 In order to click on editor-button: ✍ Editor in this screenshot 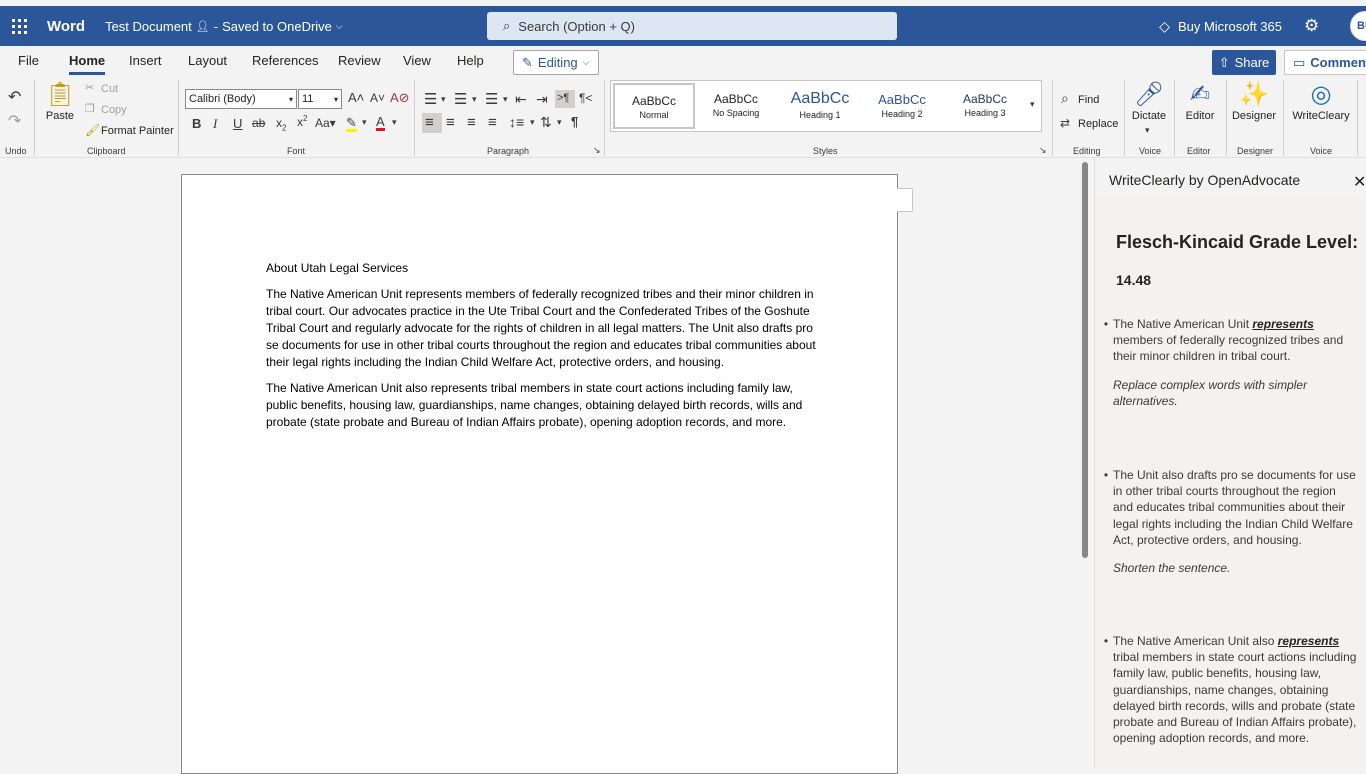, I will do `click(1200, 101)`.